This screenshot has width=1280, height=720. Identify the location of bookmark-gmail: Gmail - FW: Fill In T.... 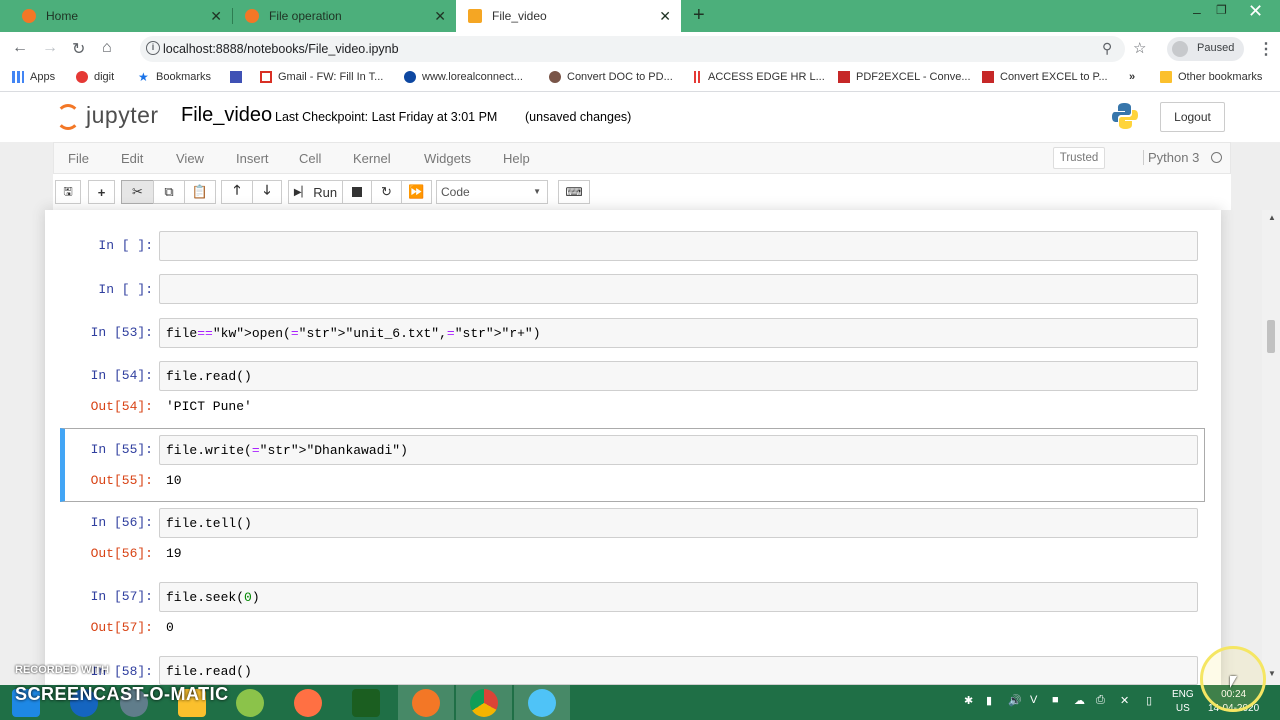
(321, 77).